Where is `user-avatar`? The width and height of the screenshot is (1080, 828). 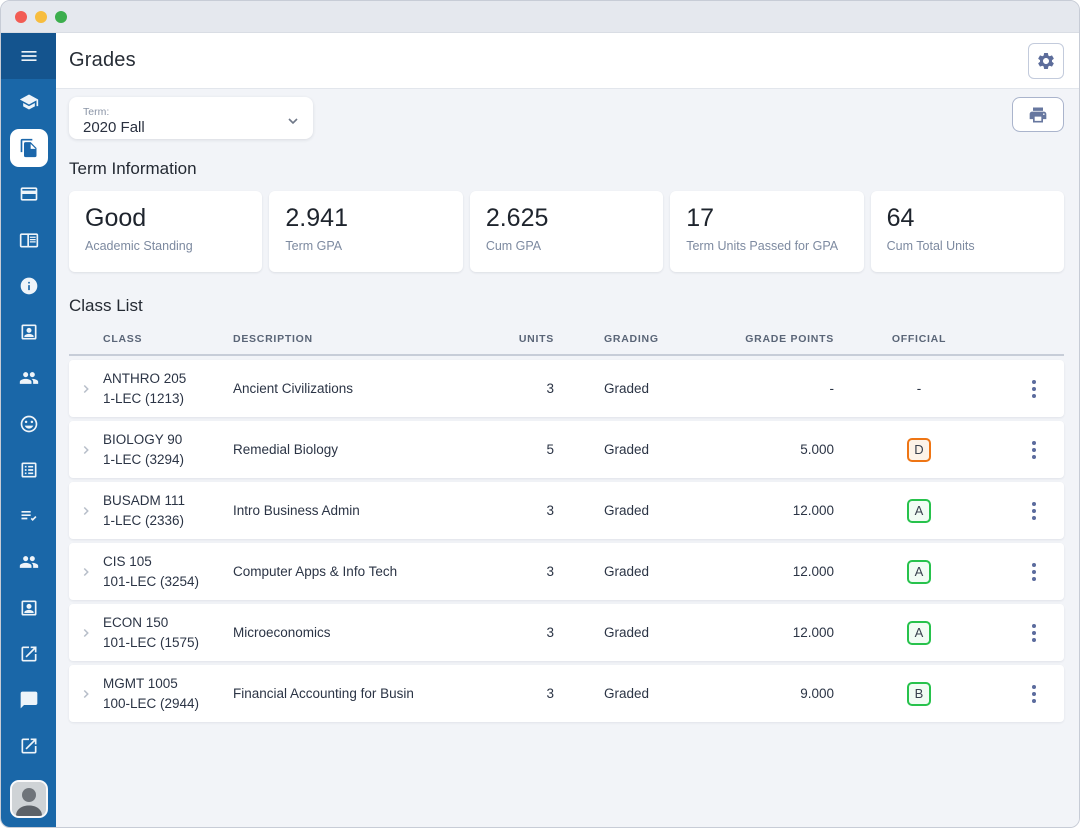
user-avatar is located at coordinates (28, 799).